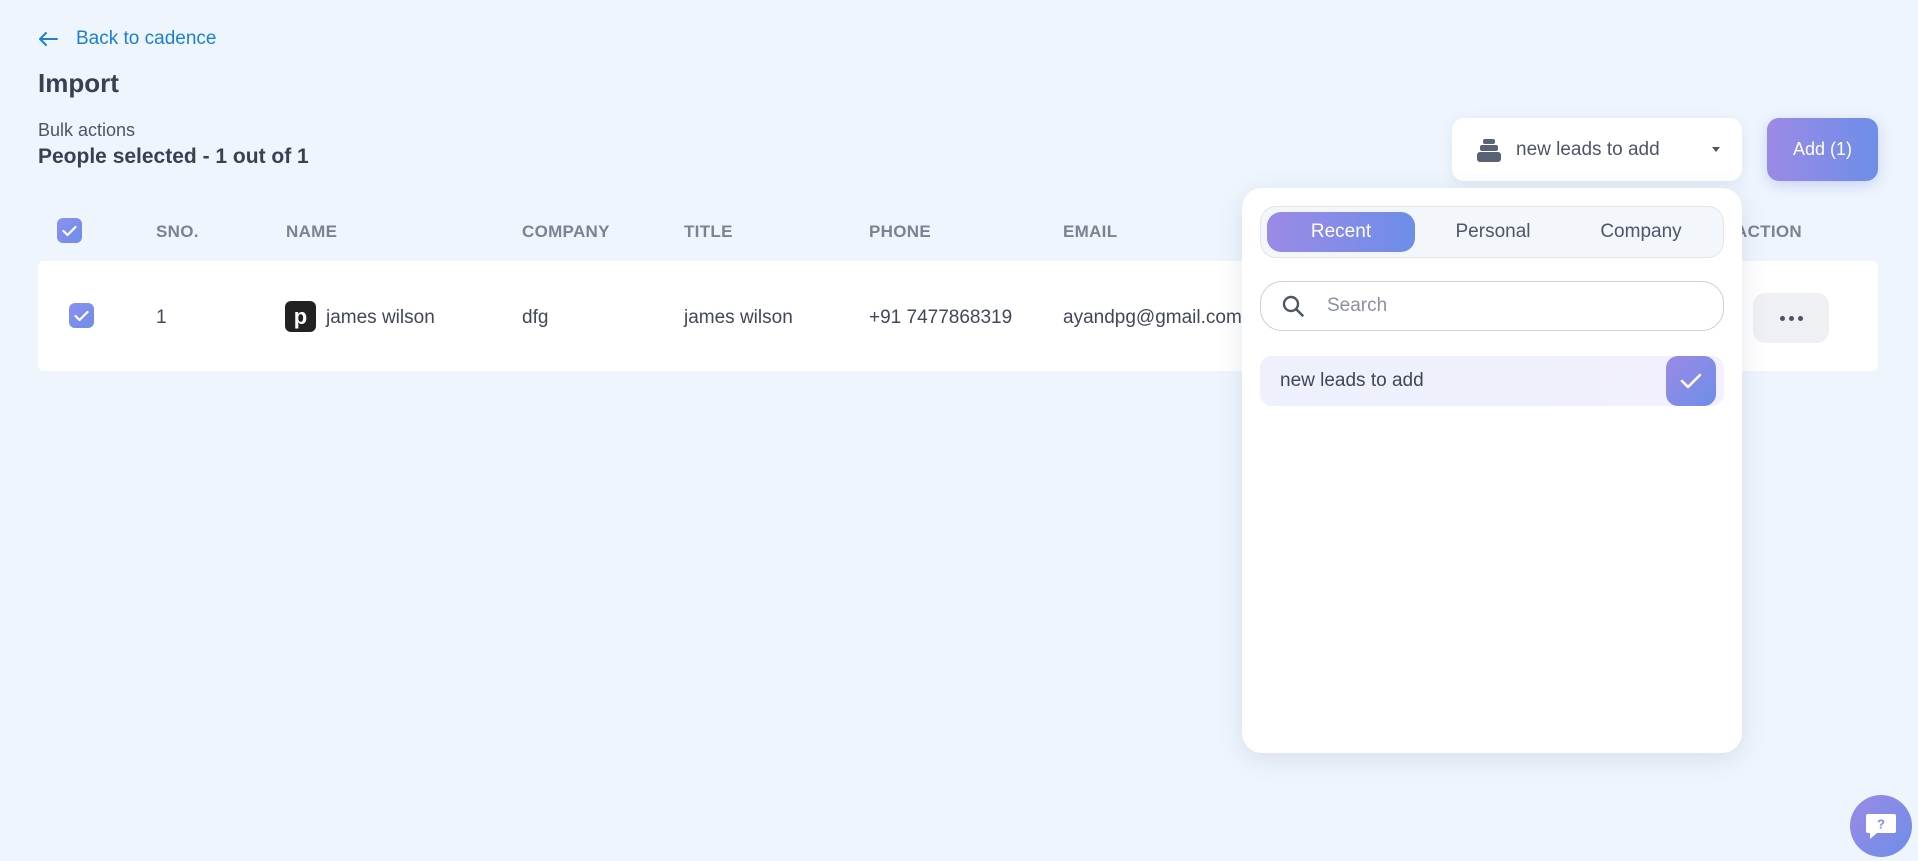  Describe the element at coordinates (87, 130) in the screenshot. I see `bulk-actions-label: Bulk actions` at that location.